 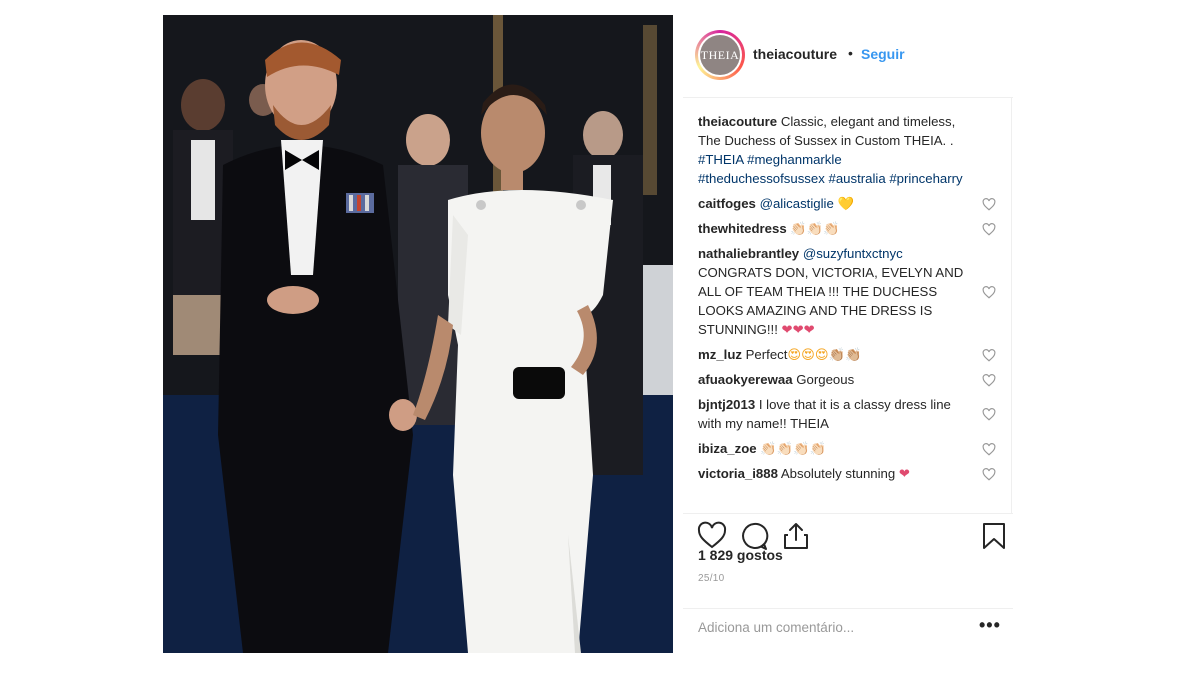 I want to click on comment-text: Absolutely stunning, so click(x=838, y=473).